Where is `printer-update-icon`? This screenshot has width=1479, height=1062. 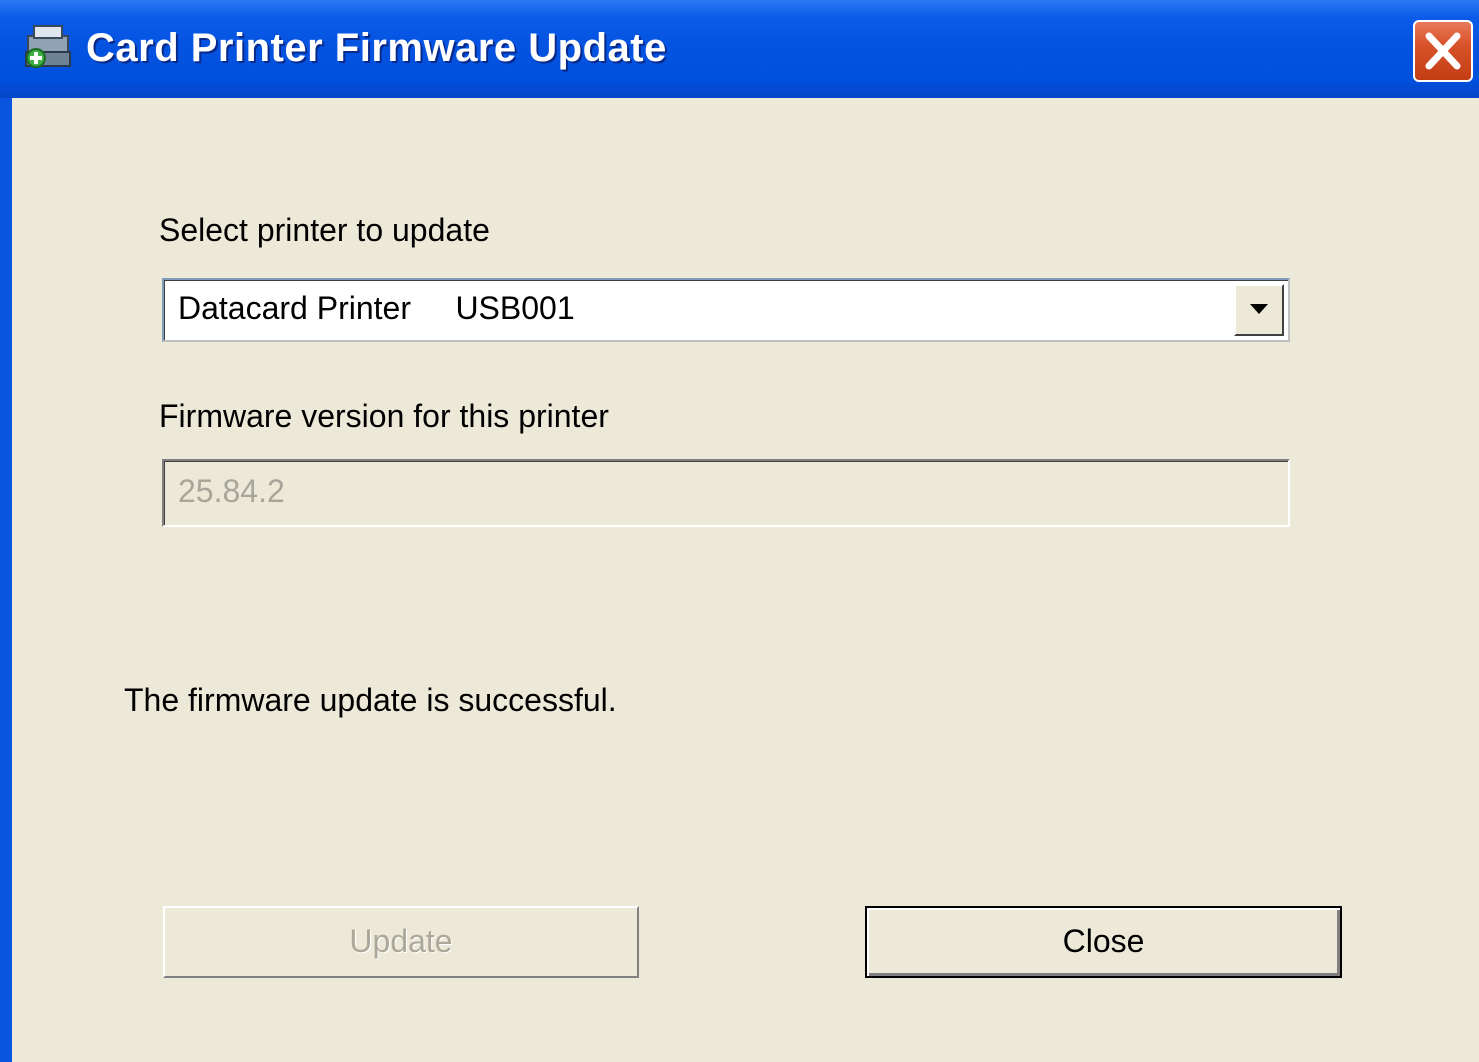 printer-update-icon is located at coordinates (48, 48).